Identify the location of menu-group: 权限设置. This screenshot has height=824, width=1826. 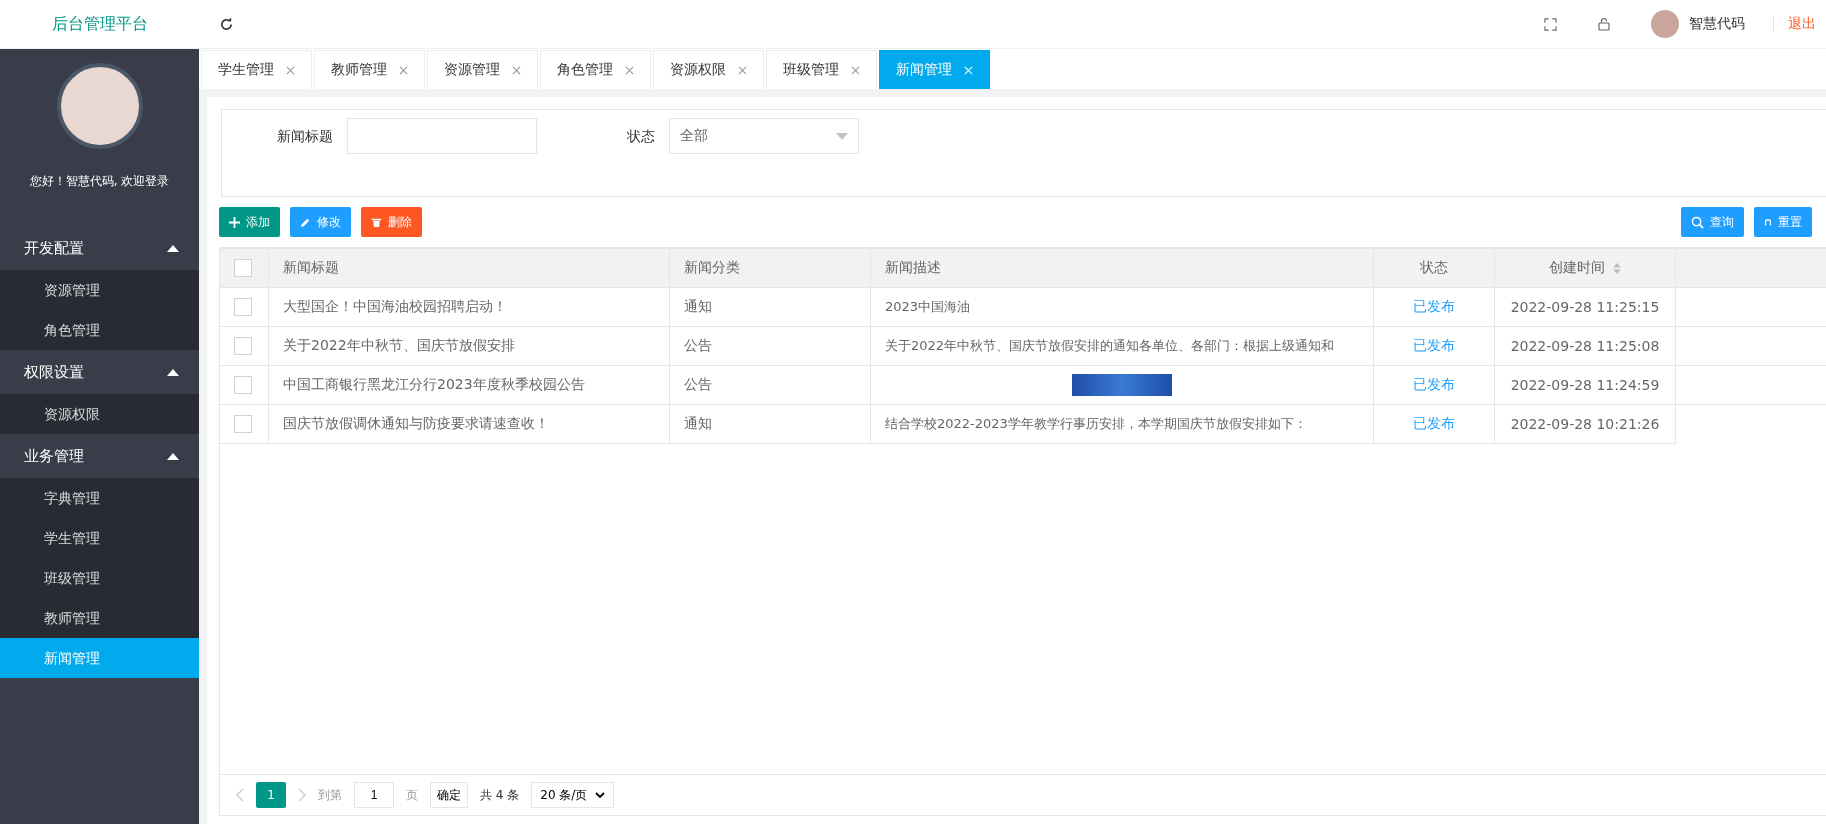
(99, 372).